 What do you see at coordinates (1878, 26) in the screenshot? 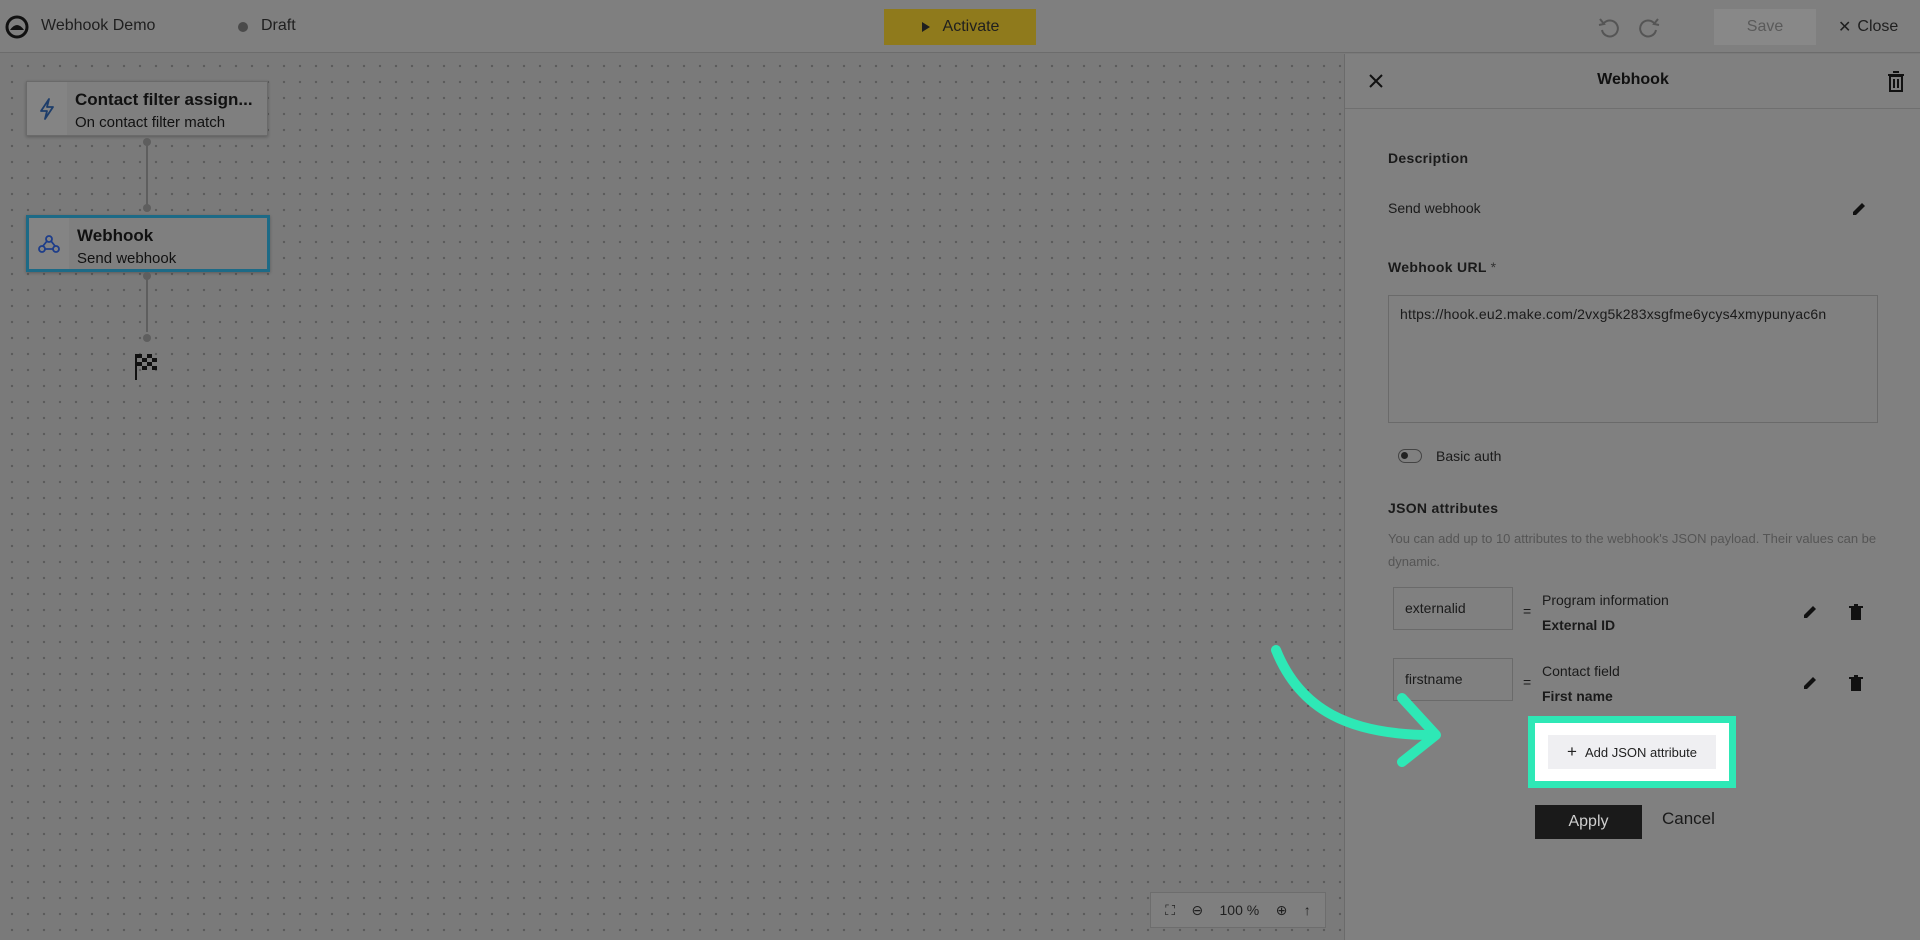
I see `close-label: Close` at bounding box center [1878, 26].